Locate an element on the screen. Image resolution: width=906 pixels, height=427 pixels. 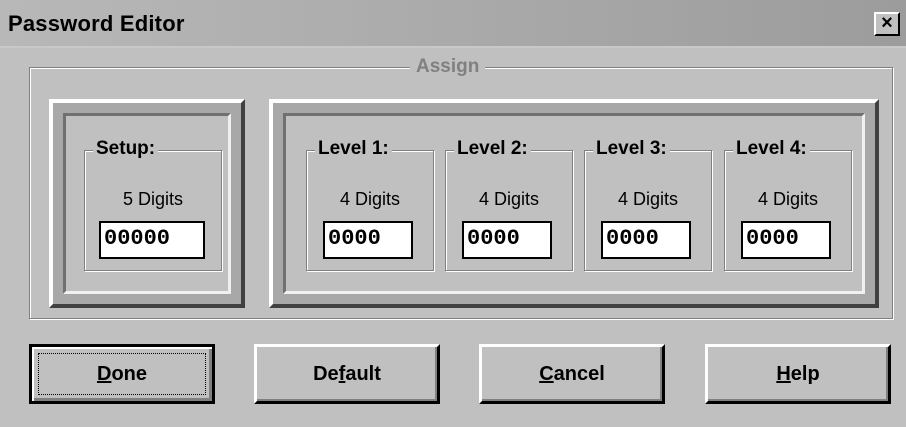
cancel-button: Cancel is located at coordinates (572, 374).